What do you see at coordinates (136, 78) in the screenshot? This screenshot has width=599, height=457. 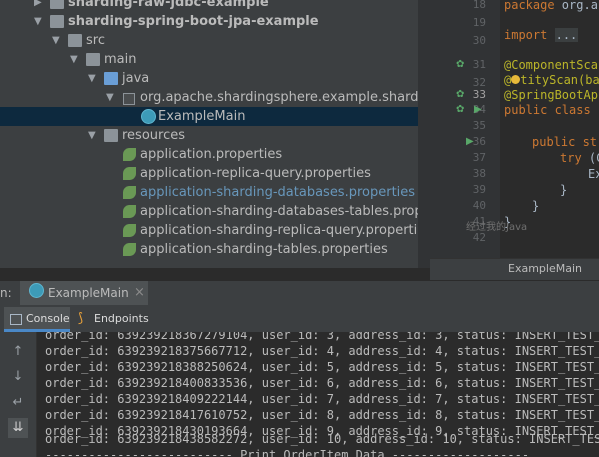 I see `tree-item-label: java` at bounding box center [136, 78].